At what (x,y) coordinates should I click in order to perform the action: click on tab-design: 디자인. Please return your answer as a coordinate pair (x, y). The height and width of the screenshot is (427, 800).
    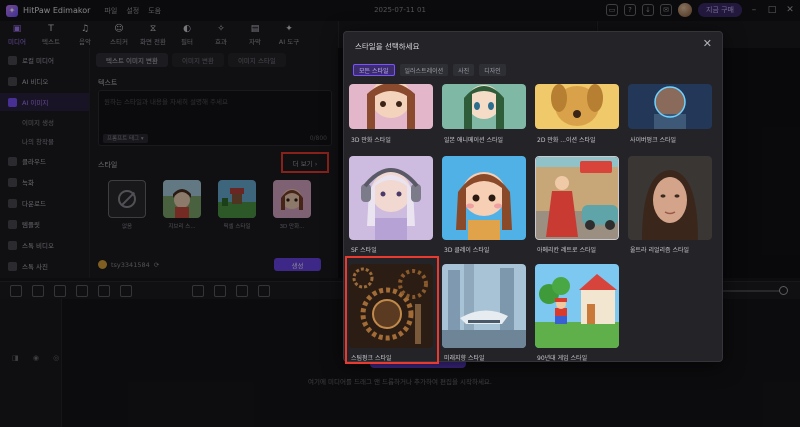
    Looking at the image, I should click on (492, 70).